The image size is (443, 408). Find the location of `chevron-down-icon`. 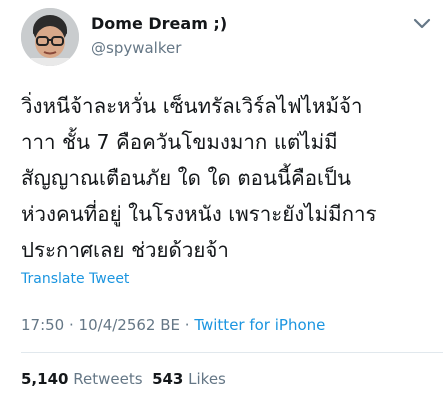

chevron-down-icon is located at coordinates (422, 24).